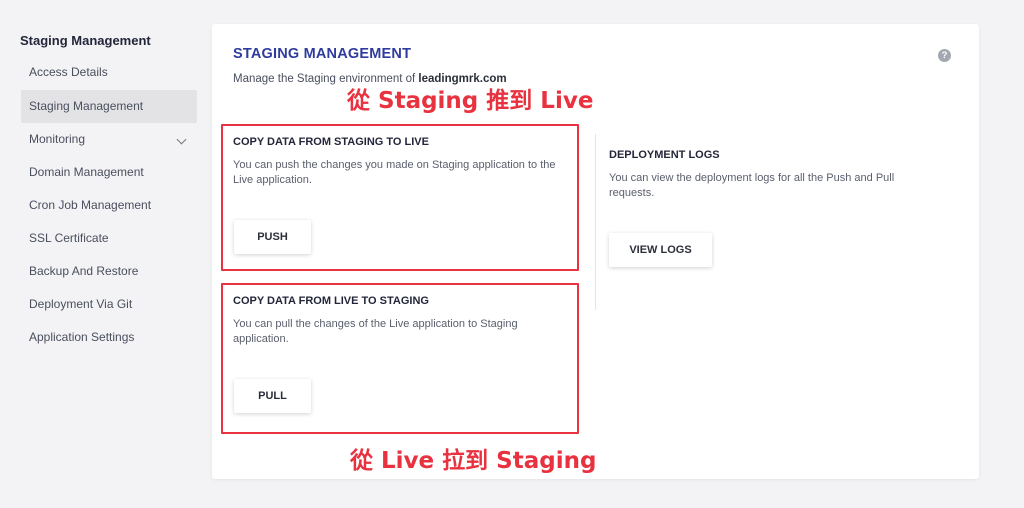 The image size is (1024, 508). What do you see at coordinates (400, 358) in the screenshot?
I see `annotation-pull-box` at bounding box center [400, 358].